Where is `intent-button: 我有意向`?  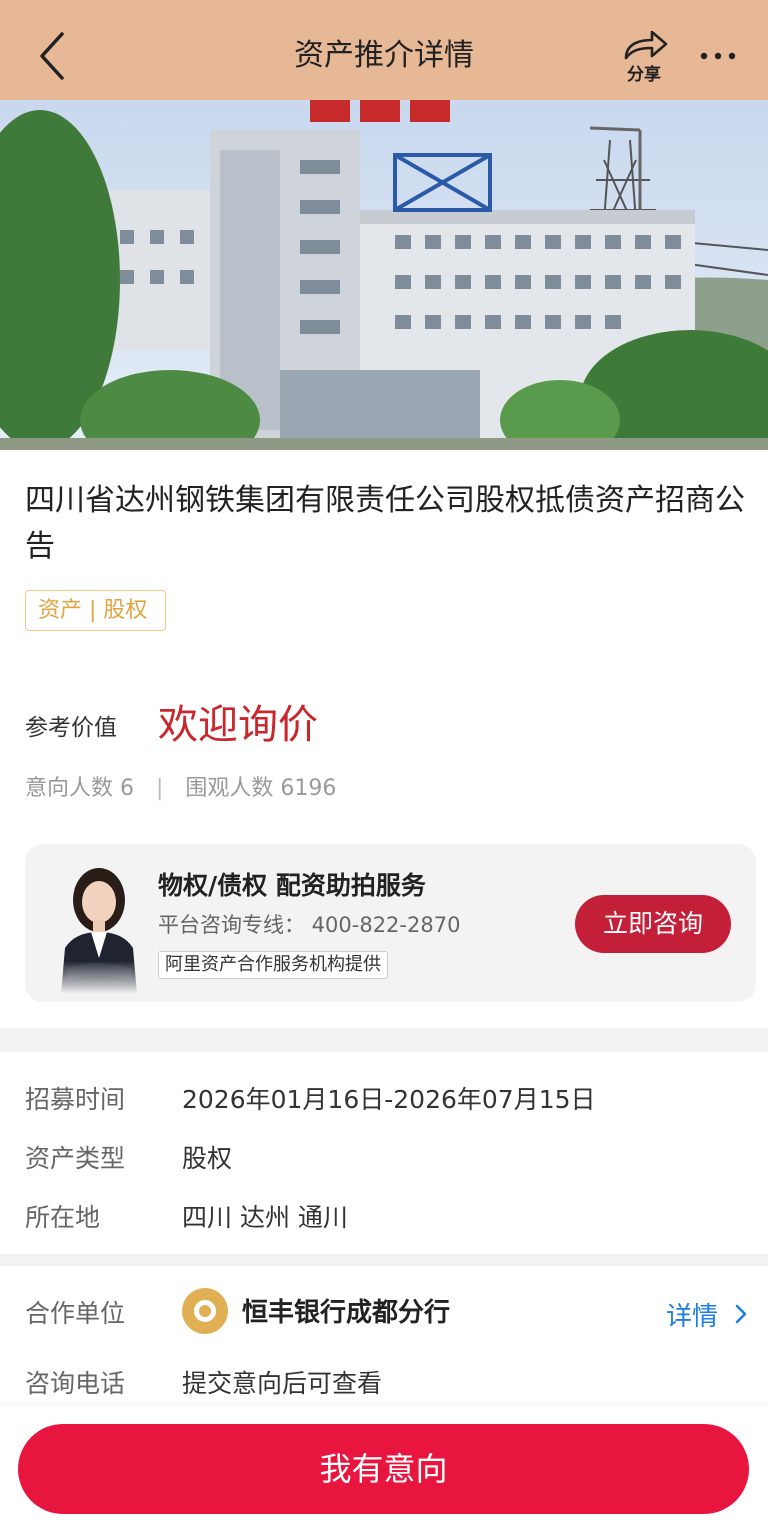
intent-button: 我有意向 is located at coordinates (383, 1469).